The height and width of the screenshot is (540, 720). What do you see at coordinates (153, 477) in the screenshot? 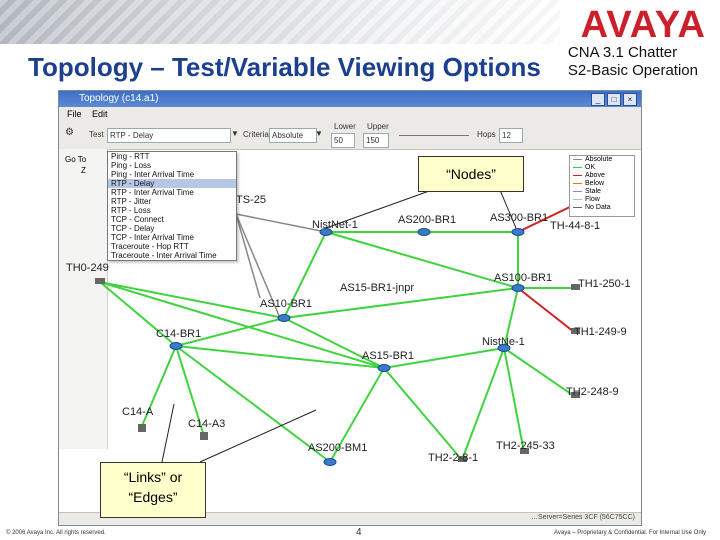
I see `links-callout-line-1: “Links” or` at bounding box center [153, 477].